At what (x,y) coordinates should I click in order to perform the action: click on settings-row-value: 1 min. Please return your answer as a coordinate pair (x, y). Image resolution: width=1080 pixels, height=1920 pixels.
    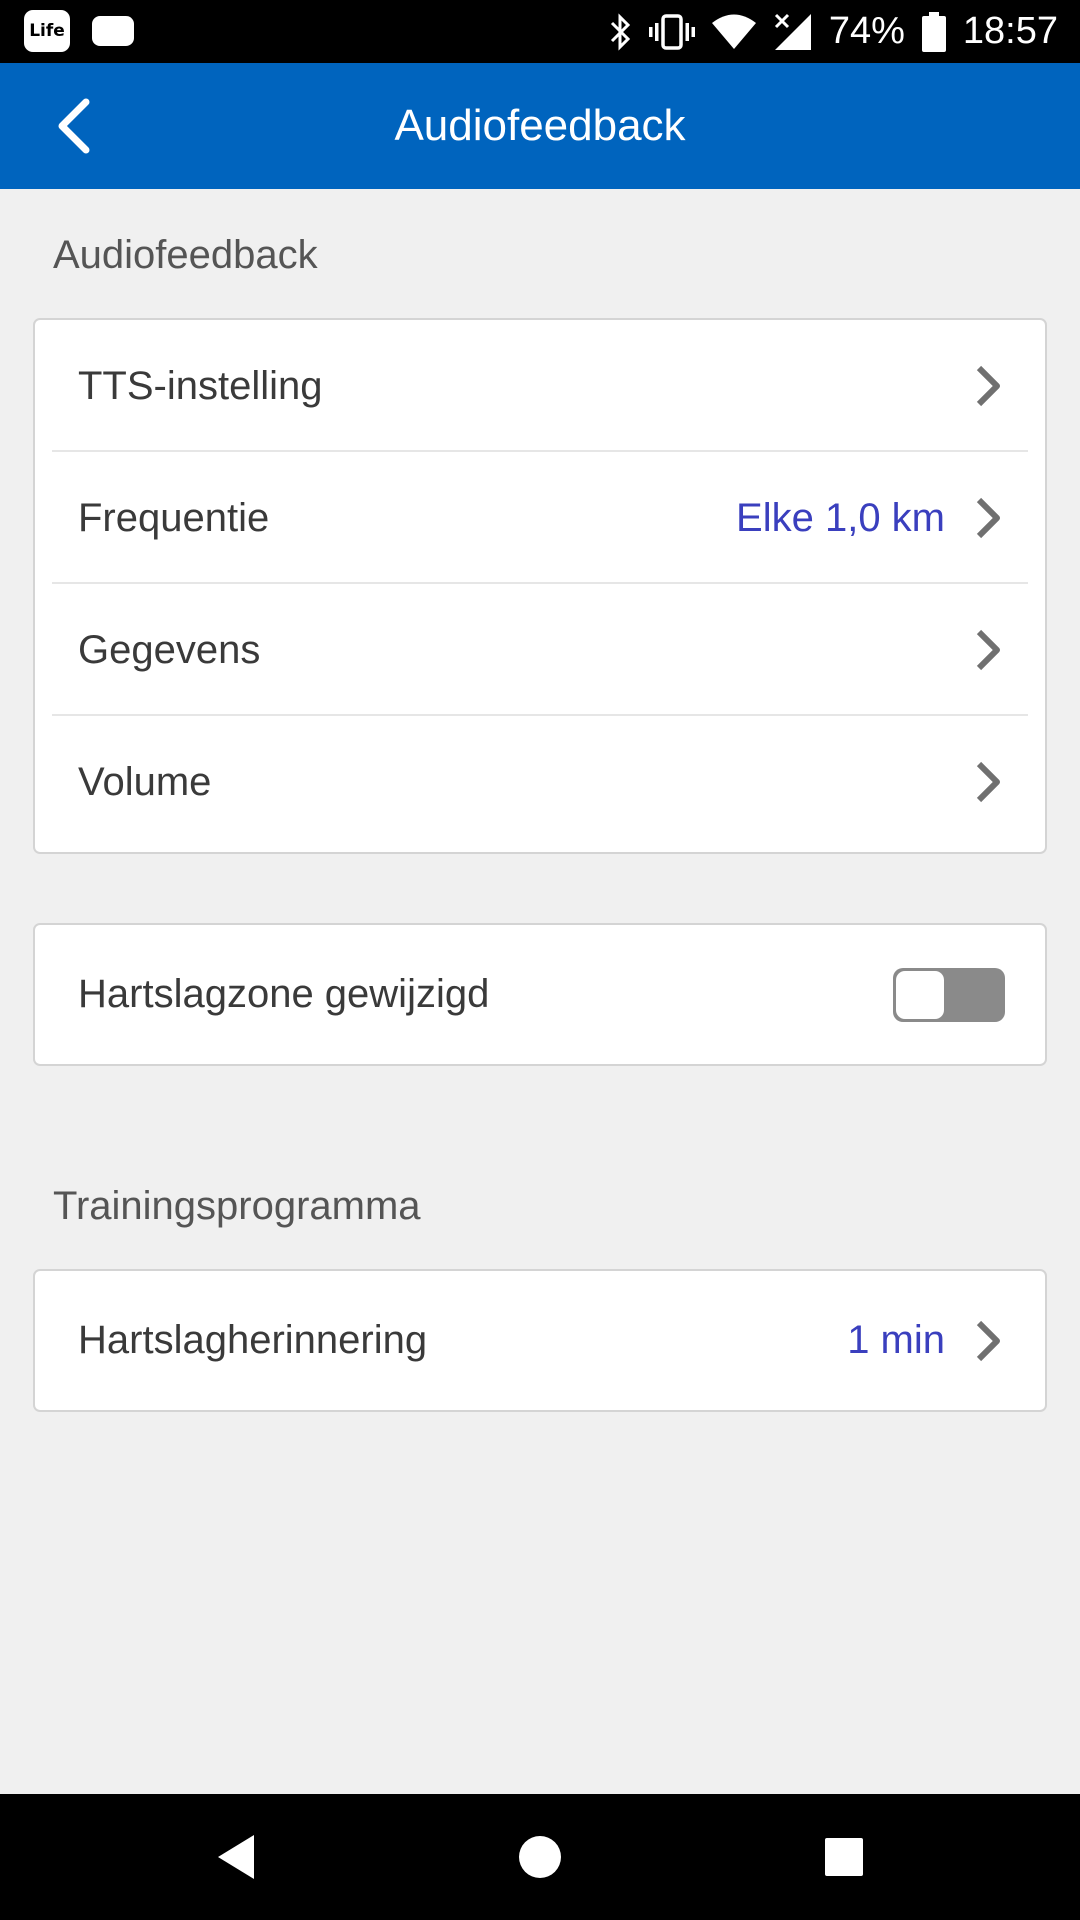
    Looking at the image, I should click on (896, 1340).